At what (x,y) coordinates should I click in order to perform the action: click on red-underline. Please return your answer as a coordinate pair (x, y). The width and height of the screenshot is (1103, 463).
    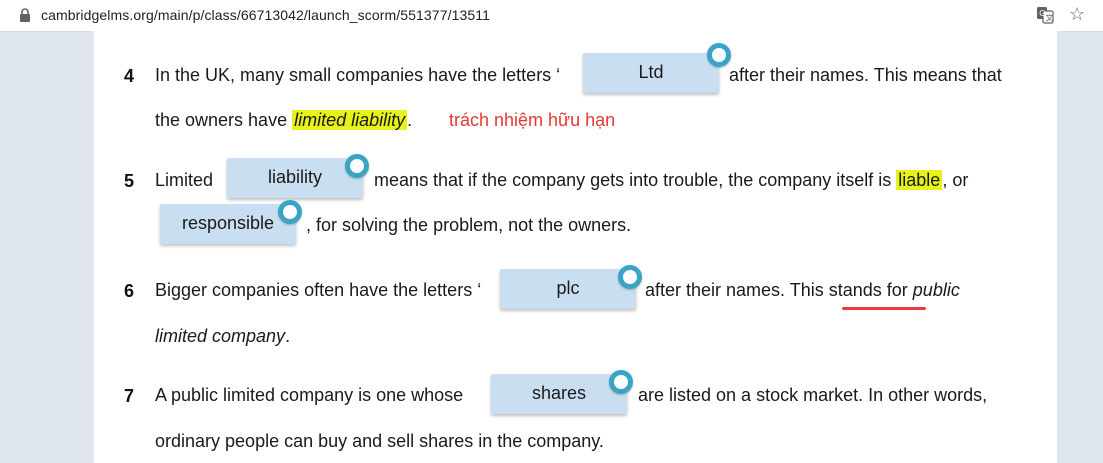
    Looking at the image, I should click on (884, 308).